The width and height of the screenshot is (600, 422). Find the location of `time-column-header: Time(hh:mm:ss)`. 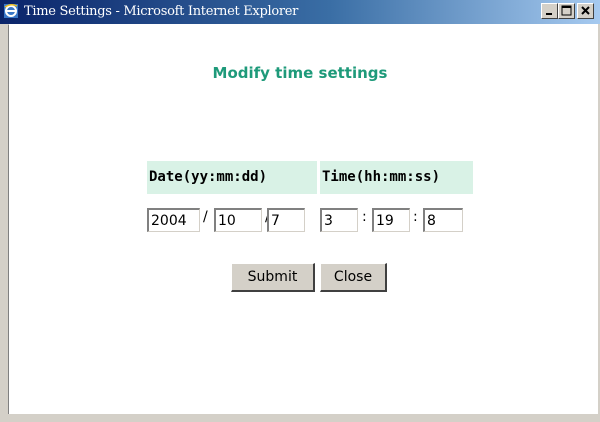

time-column-header: Time(hh:mm:ss) is located at coordinates (396, 177).